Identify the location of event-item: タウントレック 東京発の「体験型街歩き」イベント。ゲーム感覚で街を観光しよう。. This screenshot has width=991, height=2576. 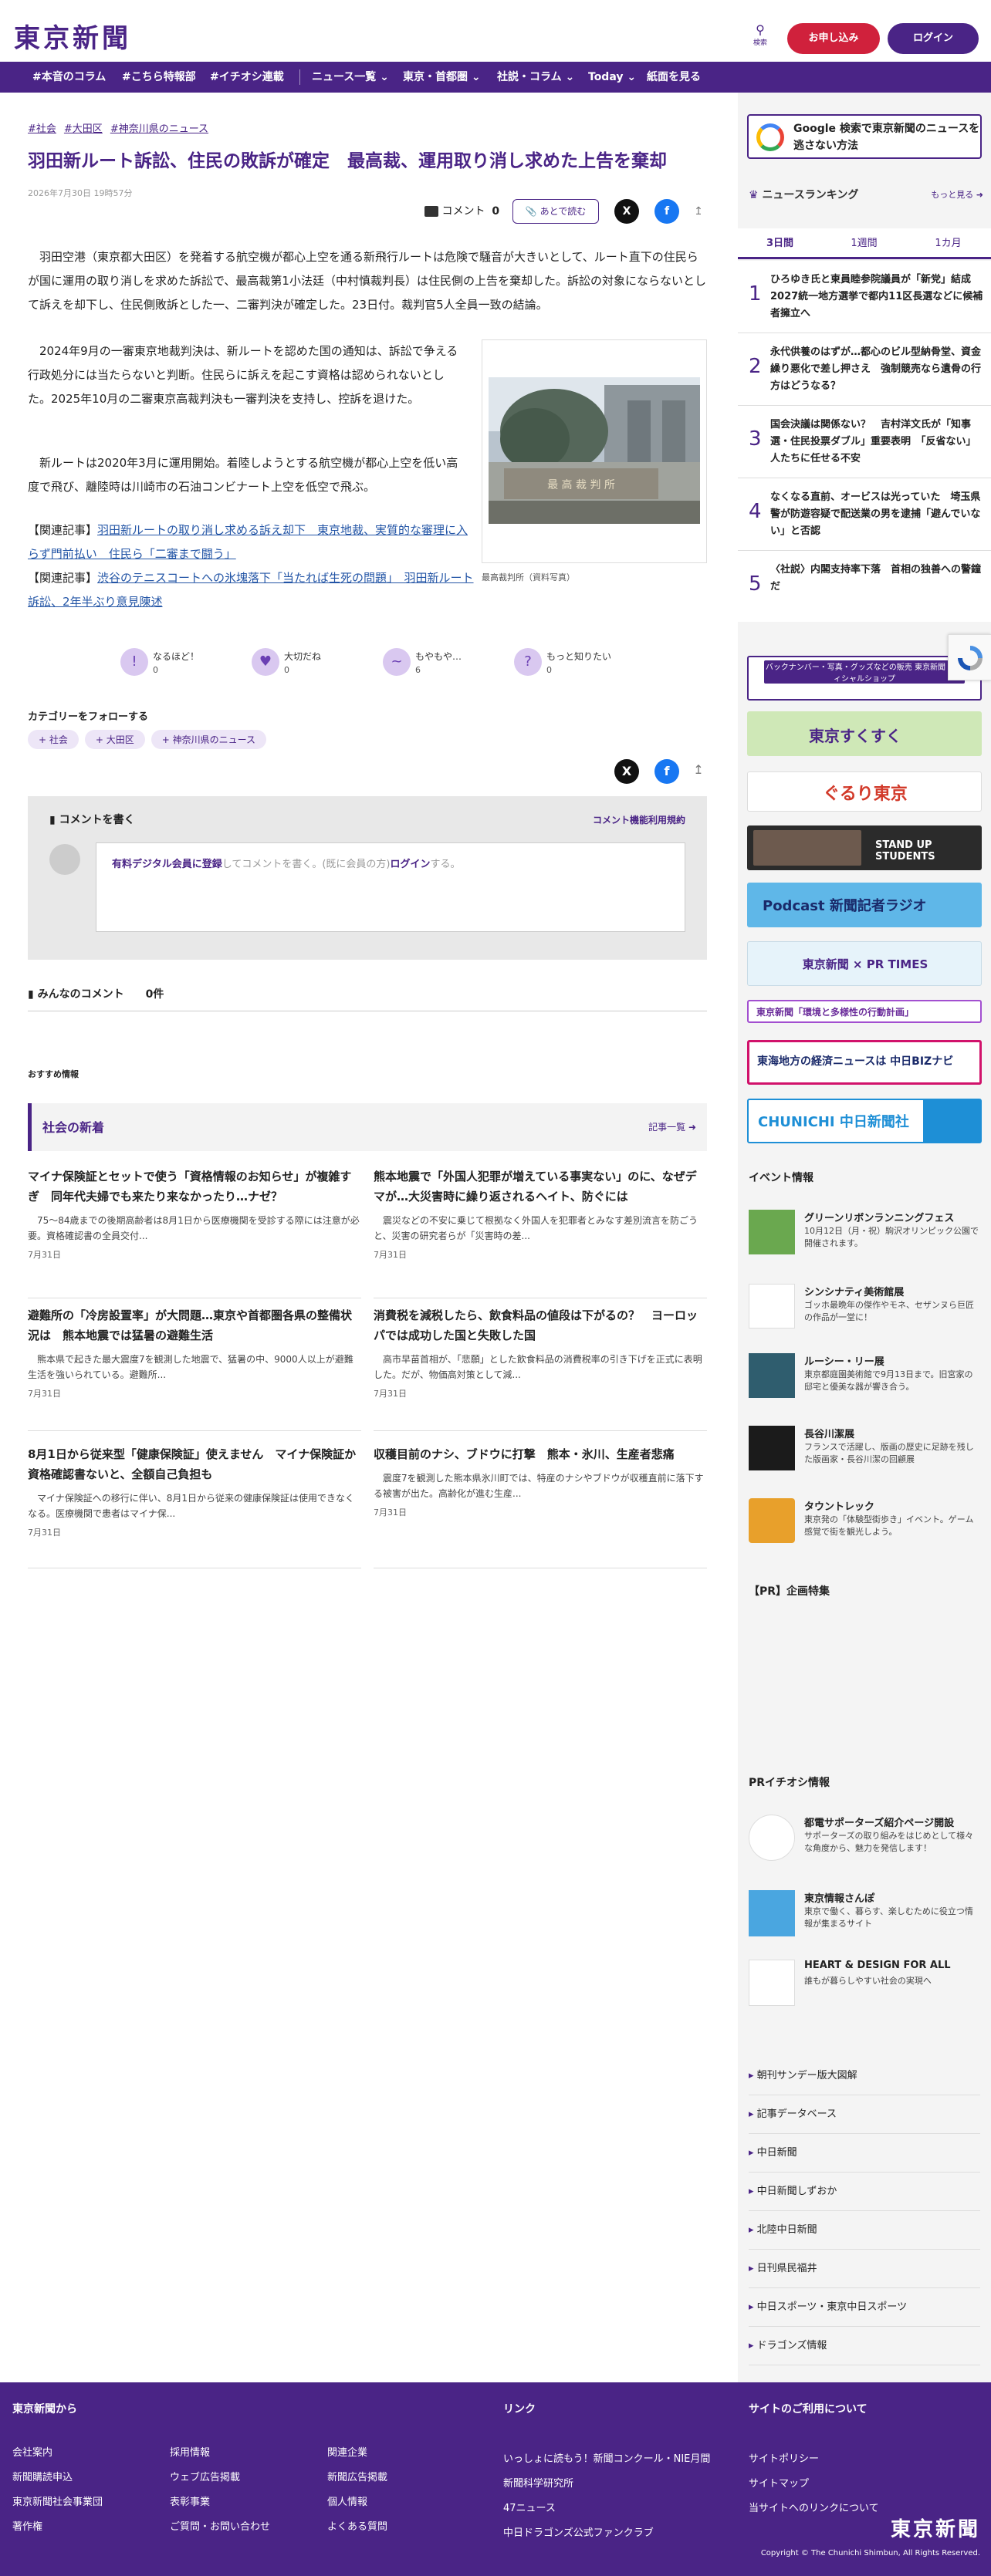
(864, 1524).